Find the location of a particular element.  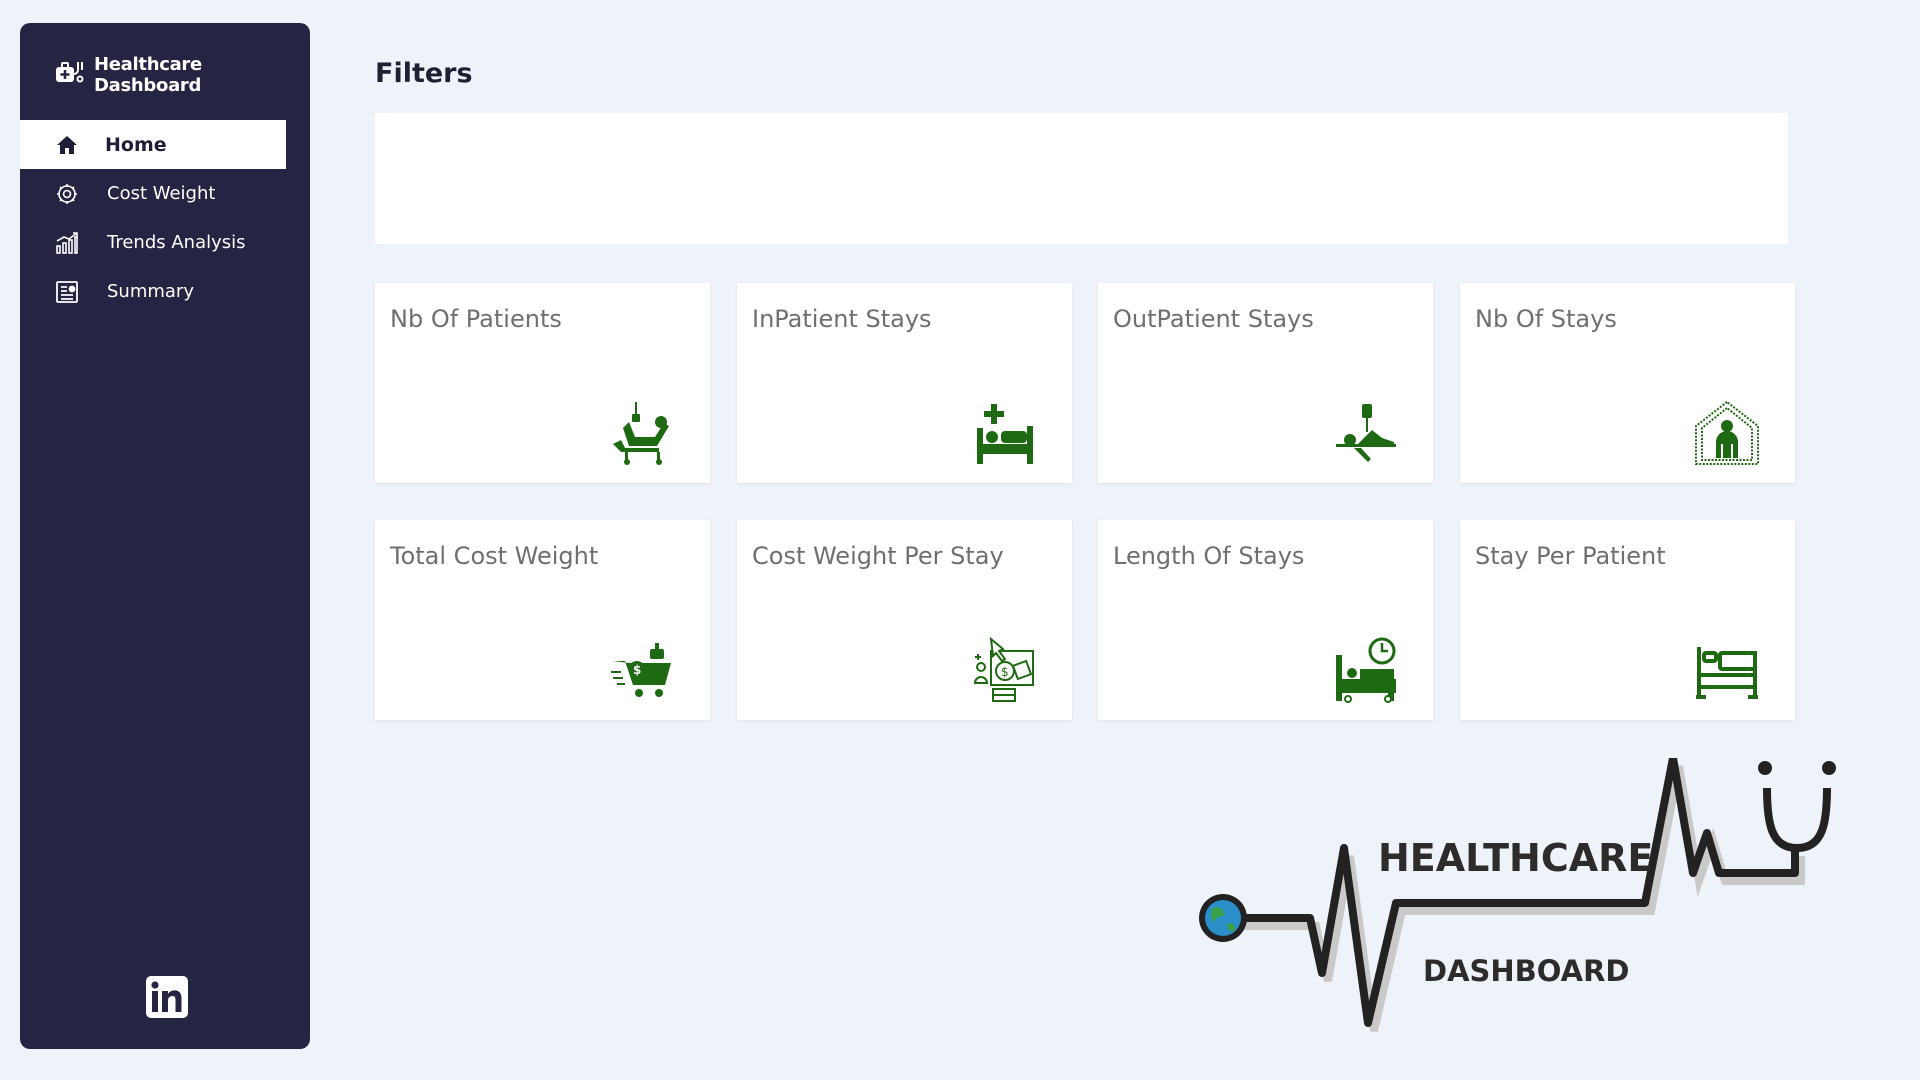

sidebar-item-label: Trends Analysis is located at coordinates (176, 242).